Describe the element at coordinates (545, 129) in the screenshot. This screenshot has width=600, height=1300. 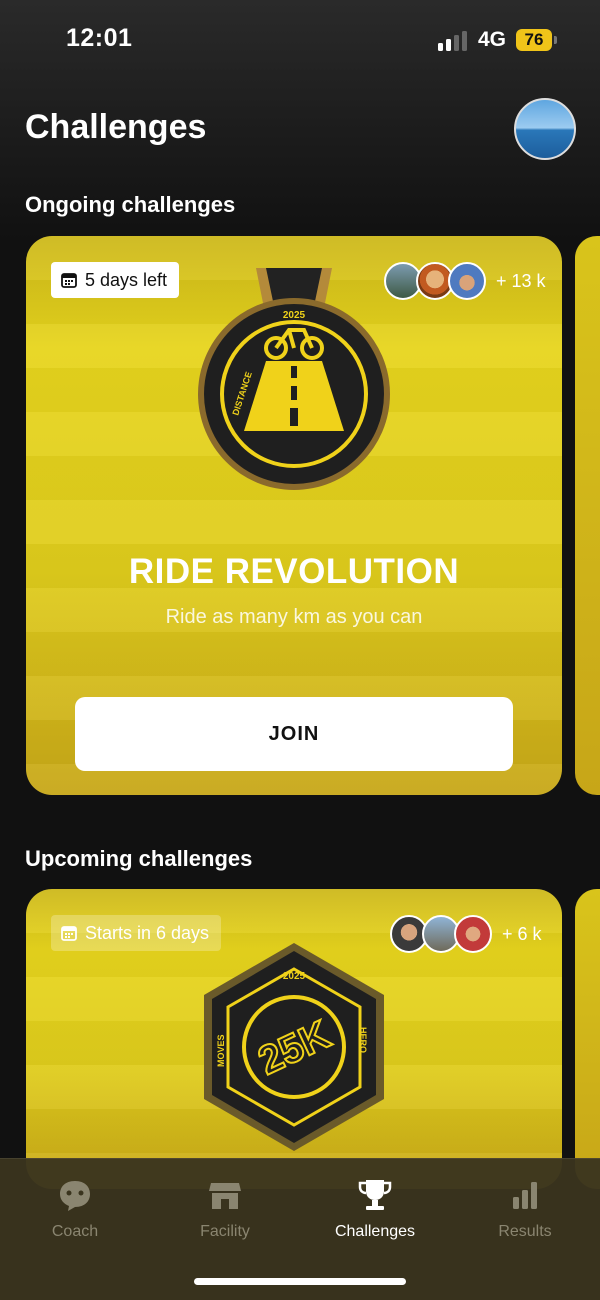
I see `profile-avatar` at that location.